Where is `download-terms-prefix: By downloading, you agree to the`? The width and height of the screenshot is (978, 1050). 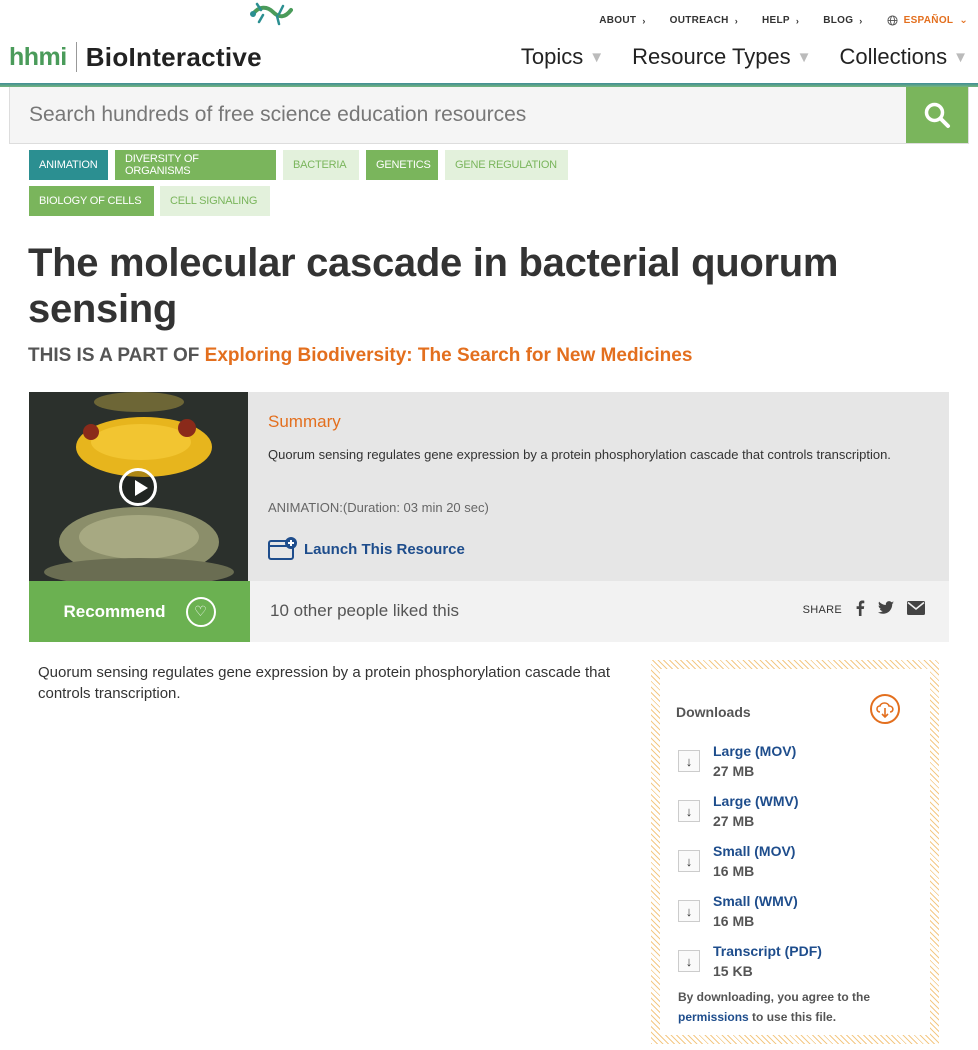 download-terms-prefix: By downloading, you agree to the is located at coordinates (774, 997).